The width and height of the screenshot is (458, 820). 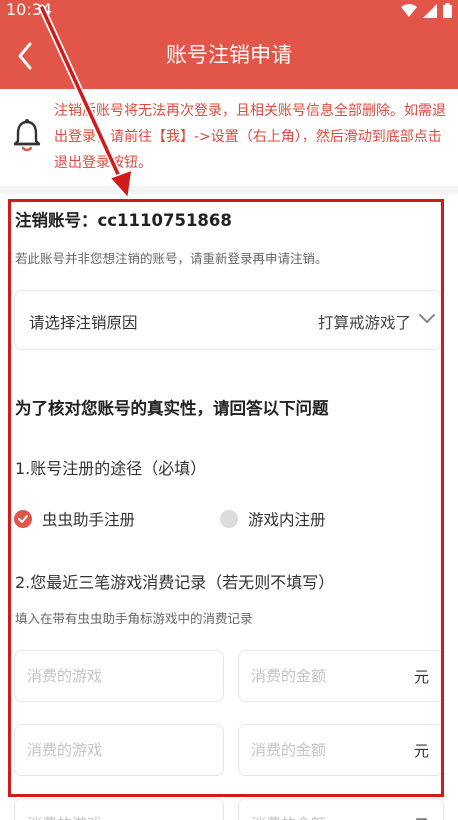 I want to click on question-2-label: 2.您最近三笔游戏消费记录（若无则不填写）, so click(x=175, y=582).